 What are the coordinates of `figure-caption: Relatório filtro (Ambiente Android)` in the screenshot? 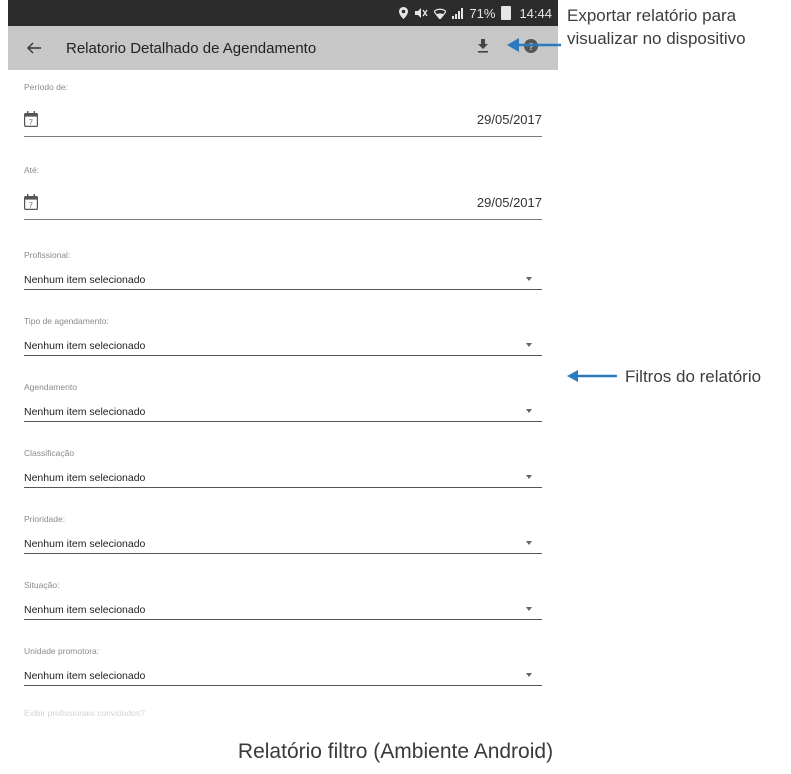 It's located at (395, 751).